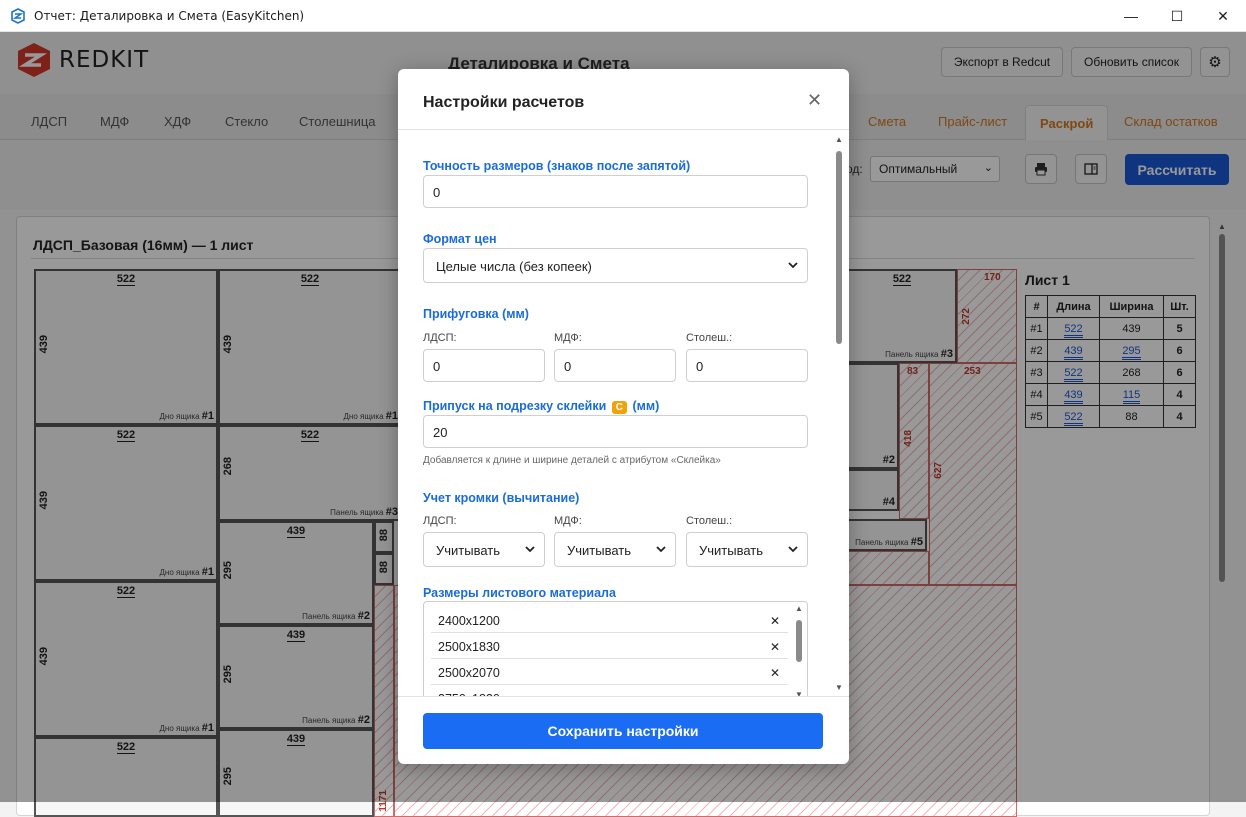  I want to click on allowance-label: Припуск на подрезку склейки С (мм), so click(541, 406).